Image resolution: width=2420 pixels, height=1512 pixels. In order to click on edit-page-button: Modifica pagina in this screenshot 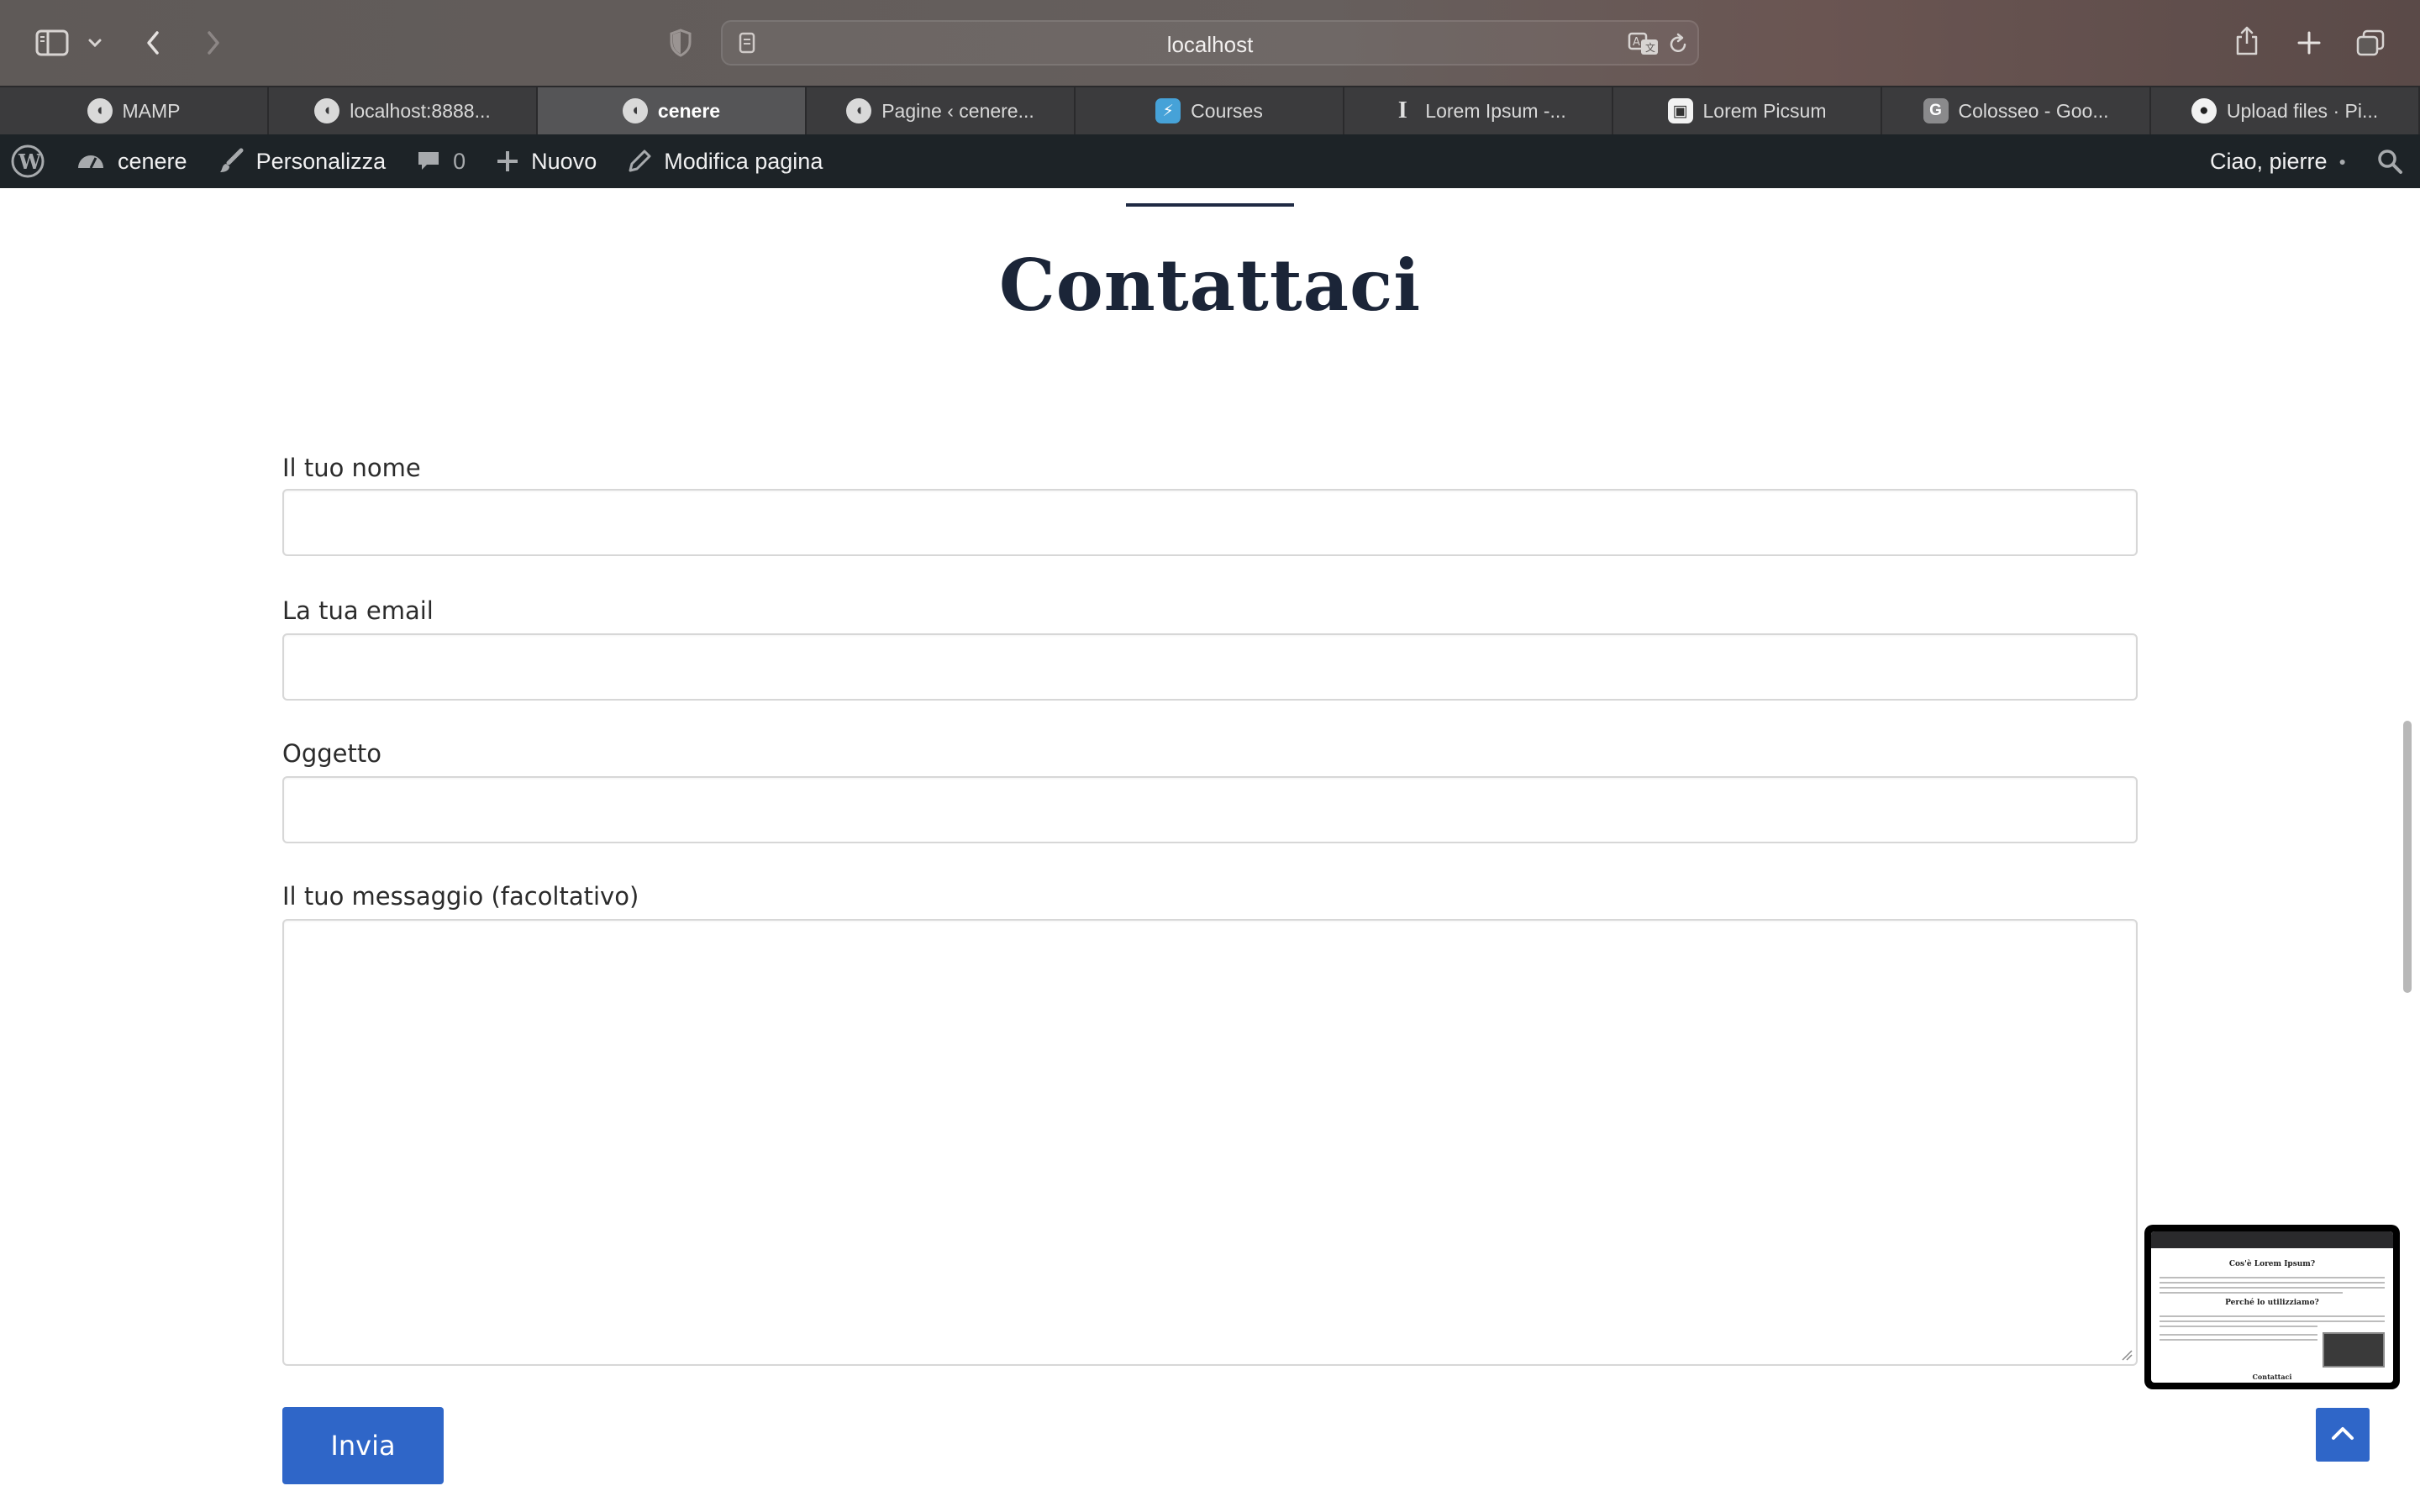, I will do `click(725, 161)`.